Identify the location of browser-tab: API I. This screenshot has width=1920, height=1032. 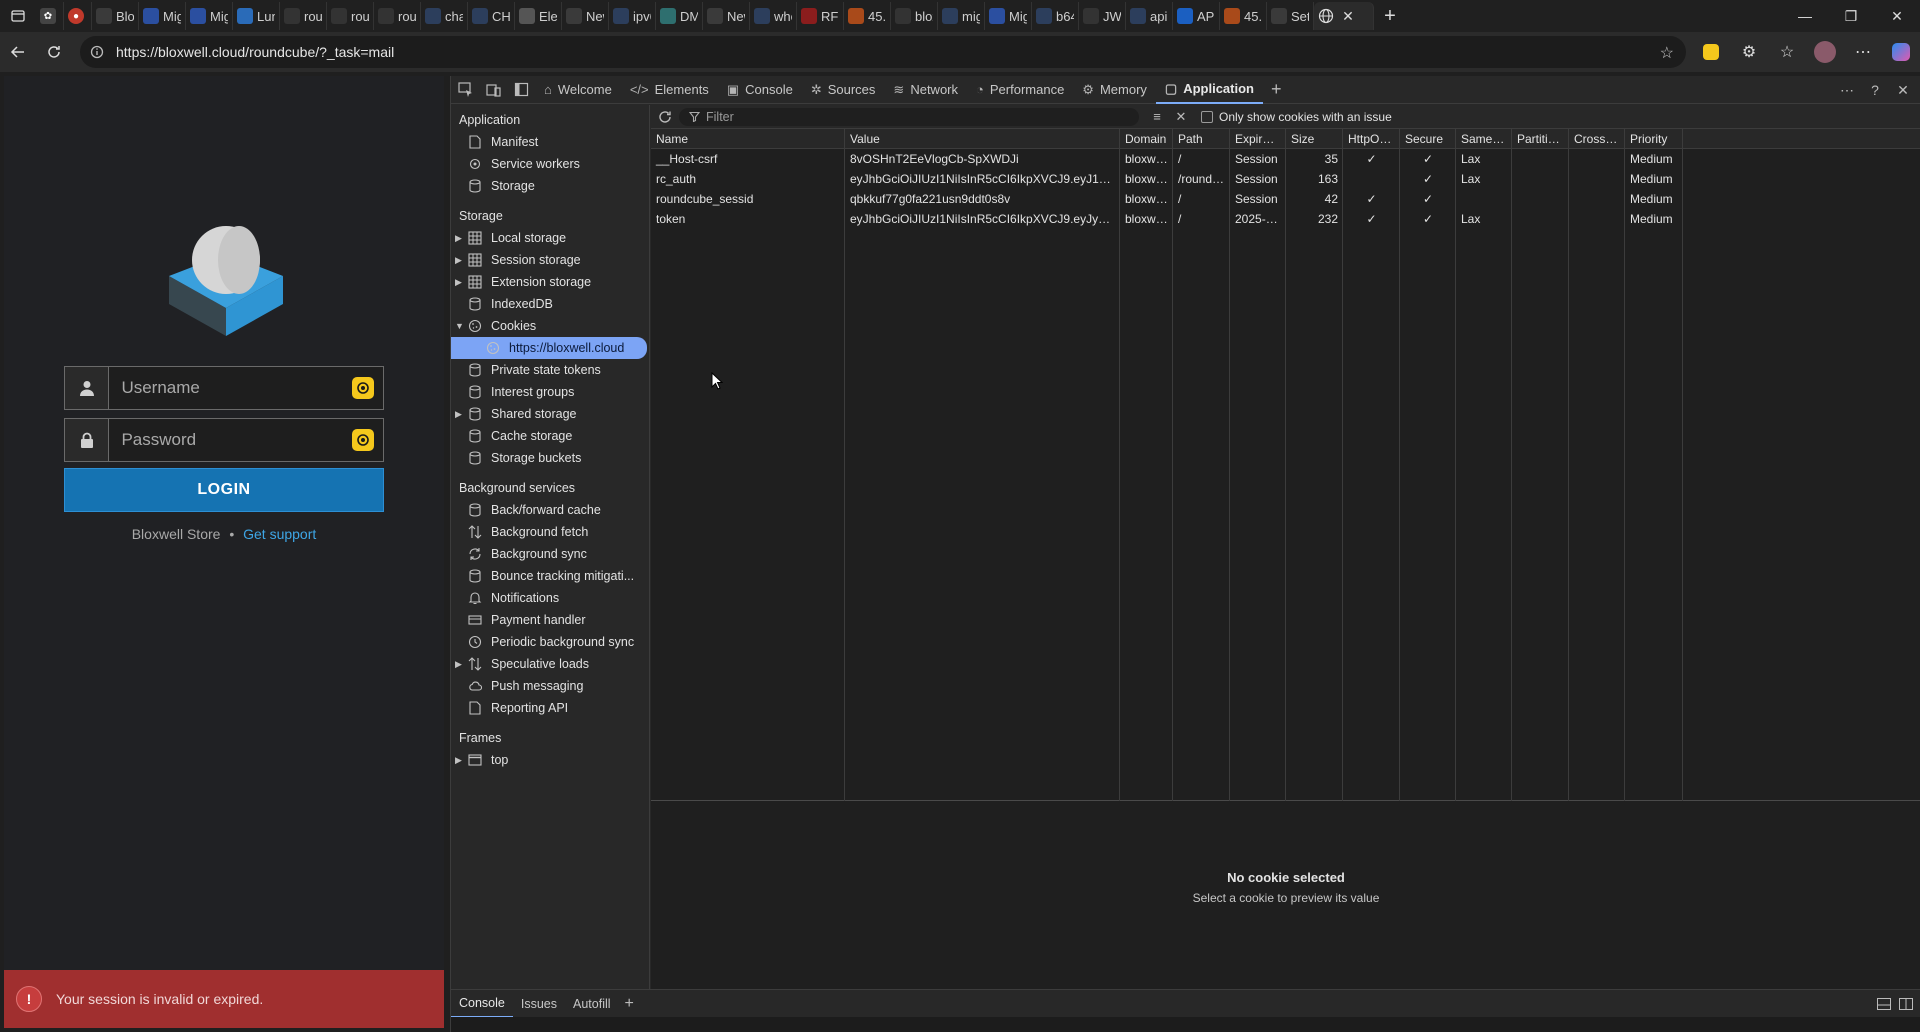
(1196, 16).